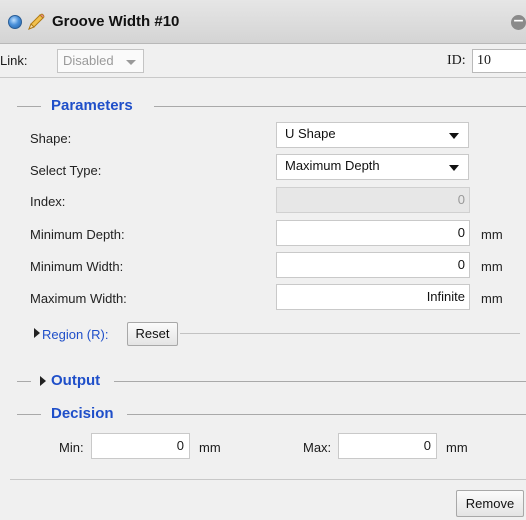 Image resolution: width=526 pixels, height=520 pixels. Describe the element at coordinates (326, 414) in the screenshot. I see `decision-divider-right` at that location.